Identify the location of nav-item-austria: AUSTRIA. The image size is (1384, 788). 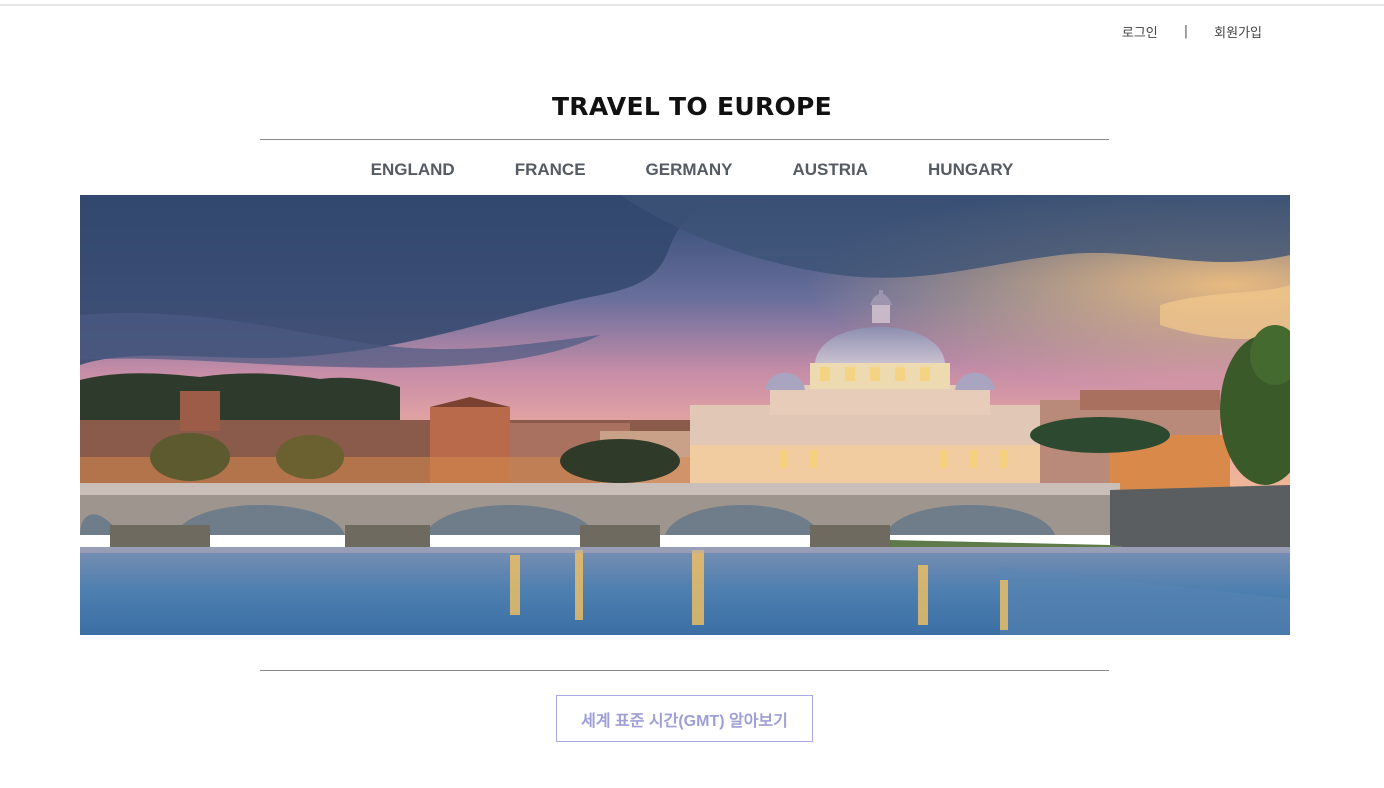
(830, 170).